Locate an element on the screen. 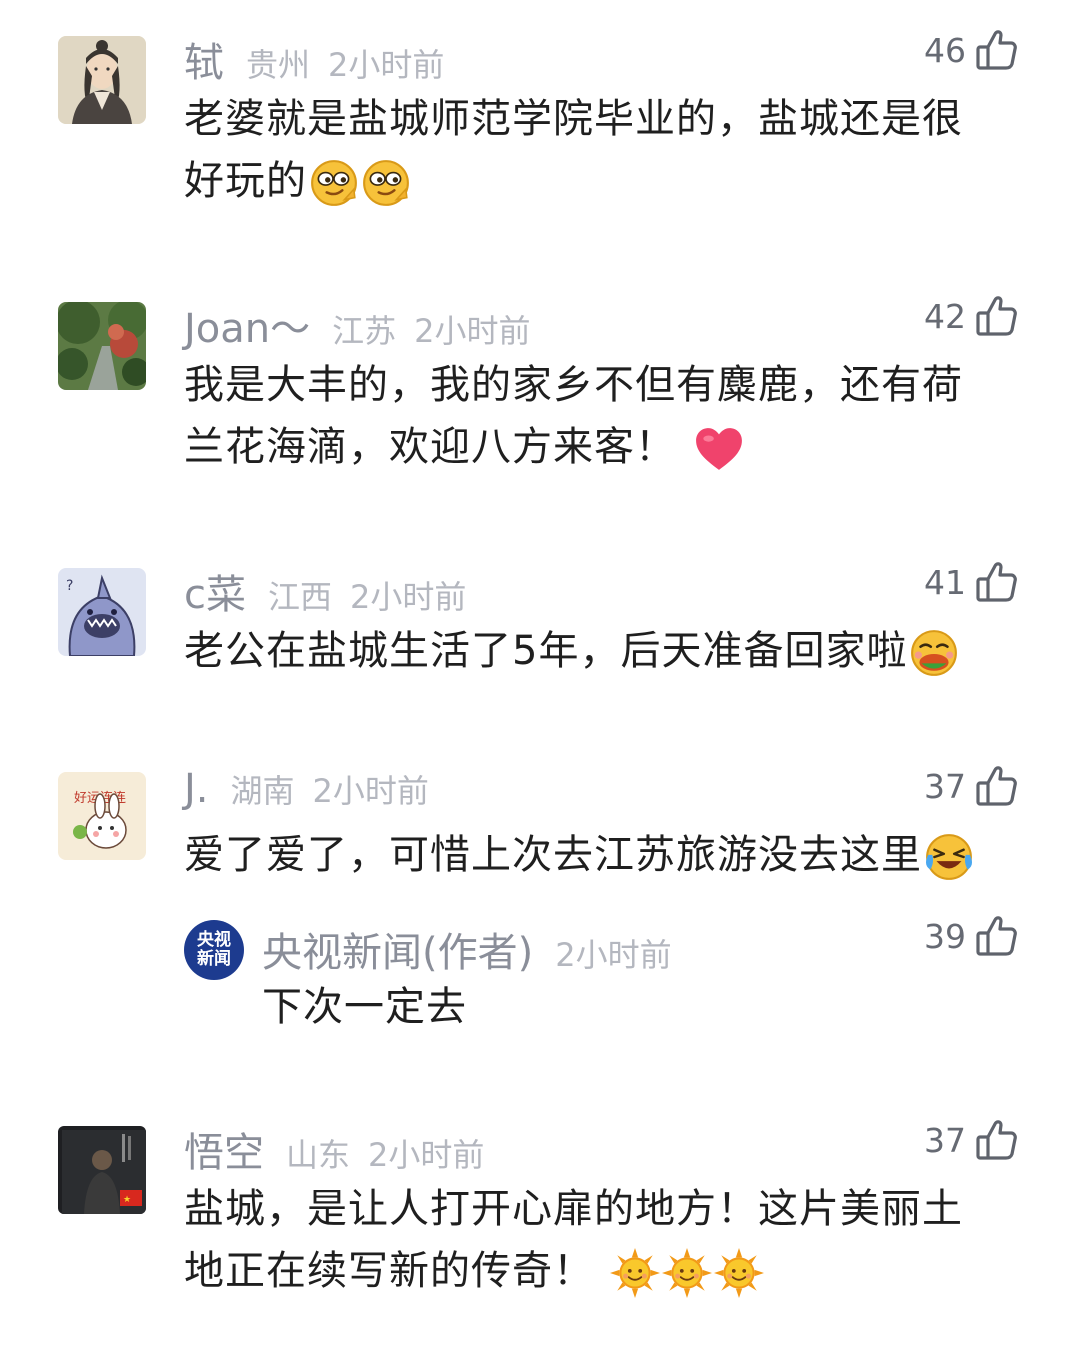  comment-text-line: 老婆就是盐城师范学院毕业的，盐城还是很 is located at coordinates (573, 119).